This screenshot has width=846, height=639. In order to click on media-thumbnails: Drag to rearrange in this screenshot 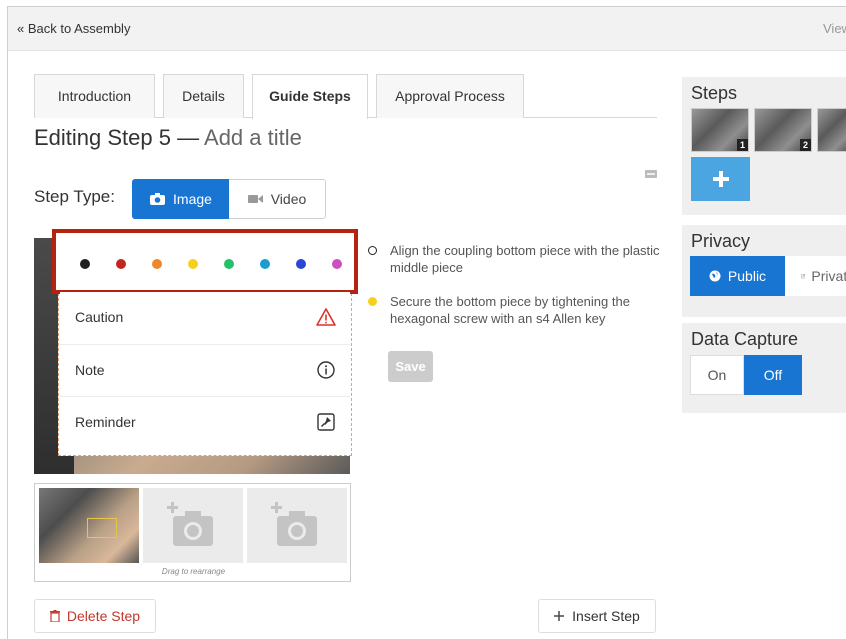, I will do `click(192, 532)`.